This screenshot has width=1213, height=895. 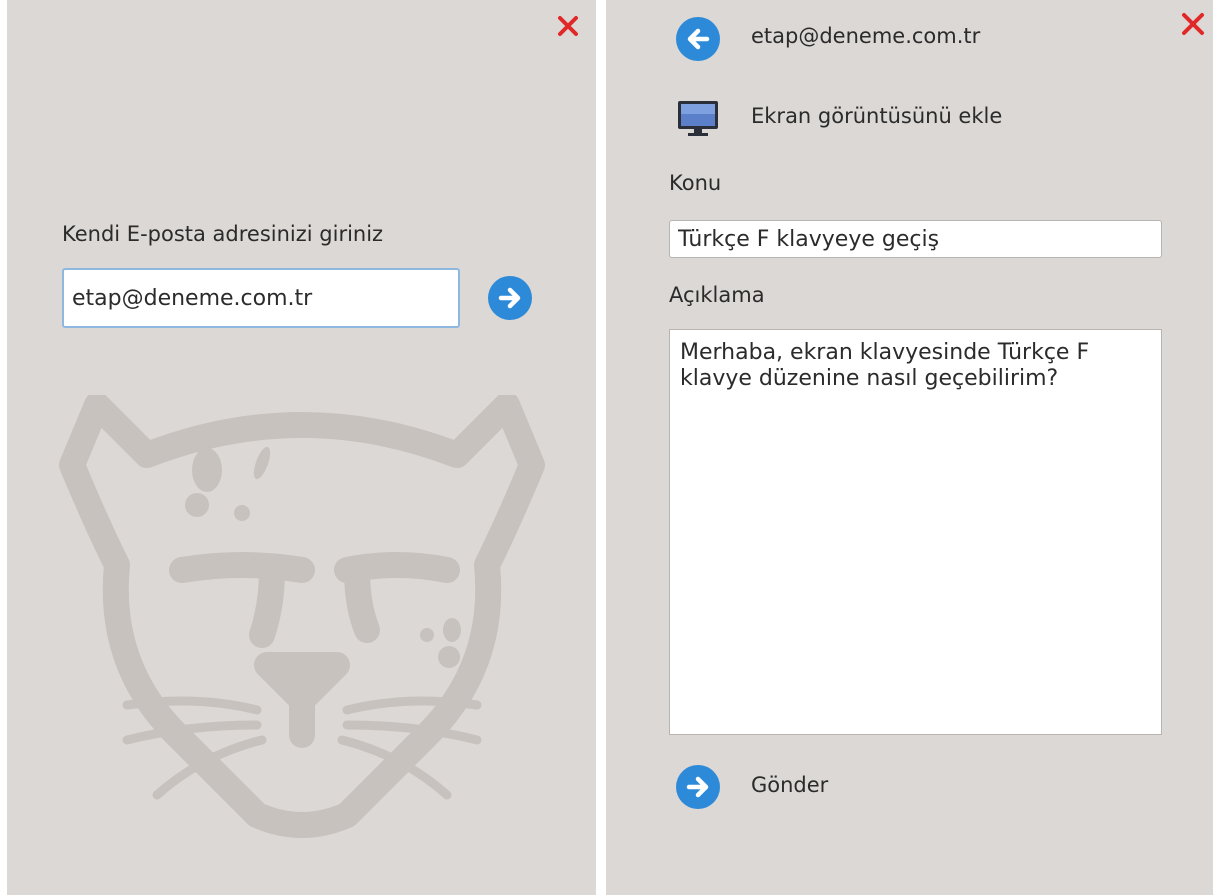 What do you see at coordinates (698, 119) in the screenshot?
I see `monitor-screenshot-icon` at bounding box center [698, 119].